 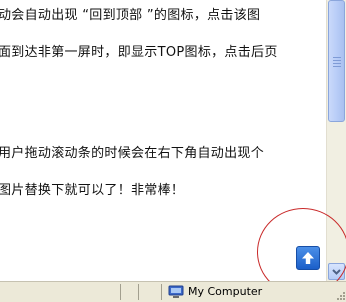 What do you see at coordinates (176, 291) in the screenshot?
I see `computer-icon` at bounding box center [176, 291].